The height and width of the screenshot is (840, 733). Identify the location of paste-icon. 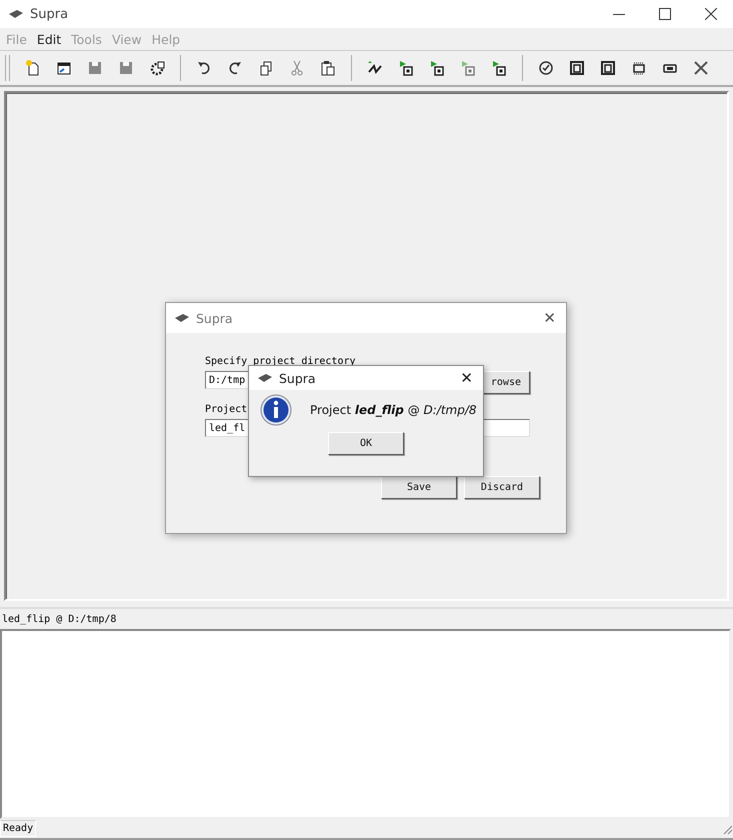
(328, 68).